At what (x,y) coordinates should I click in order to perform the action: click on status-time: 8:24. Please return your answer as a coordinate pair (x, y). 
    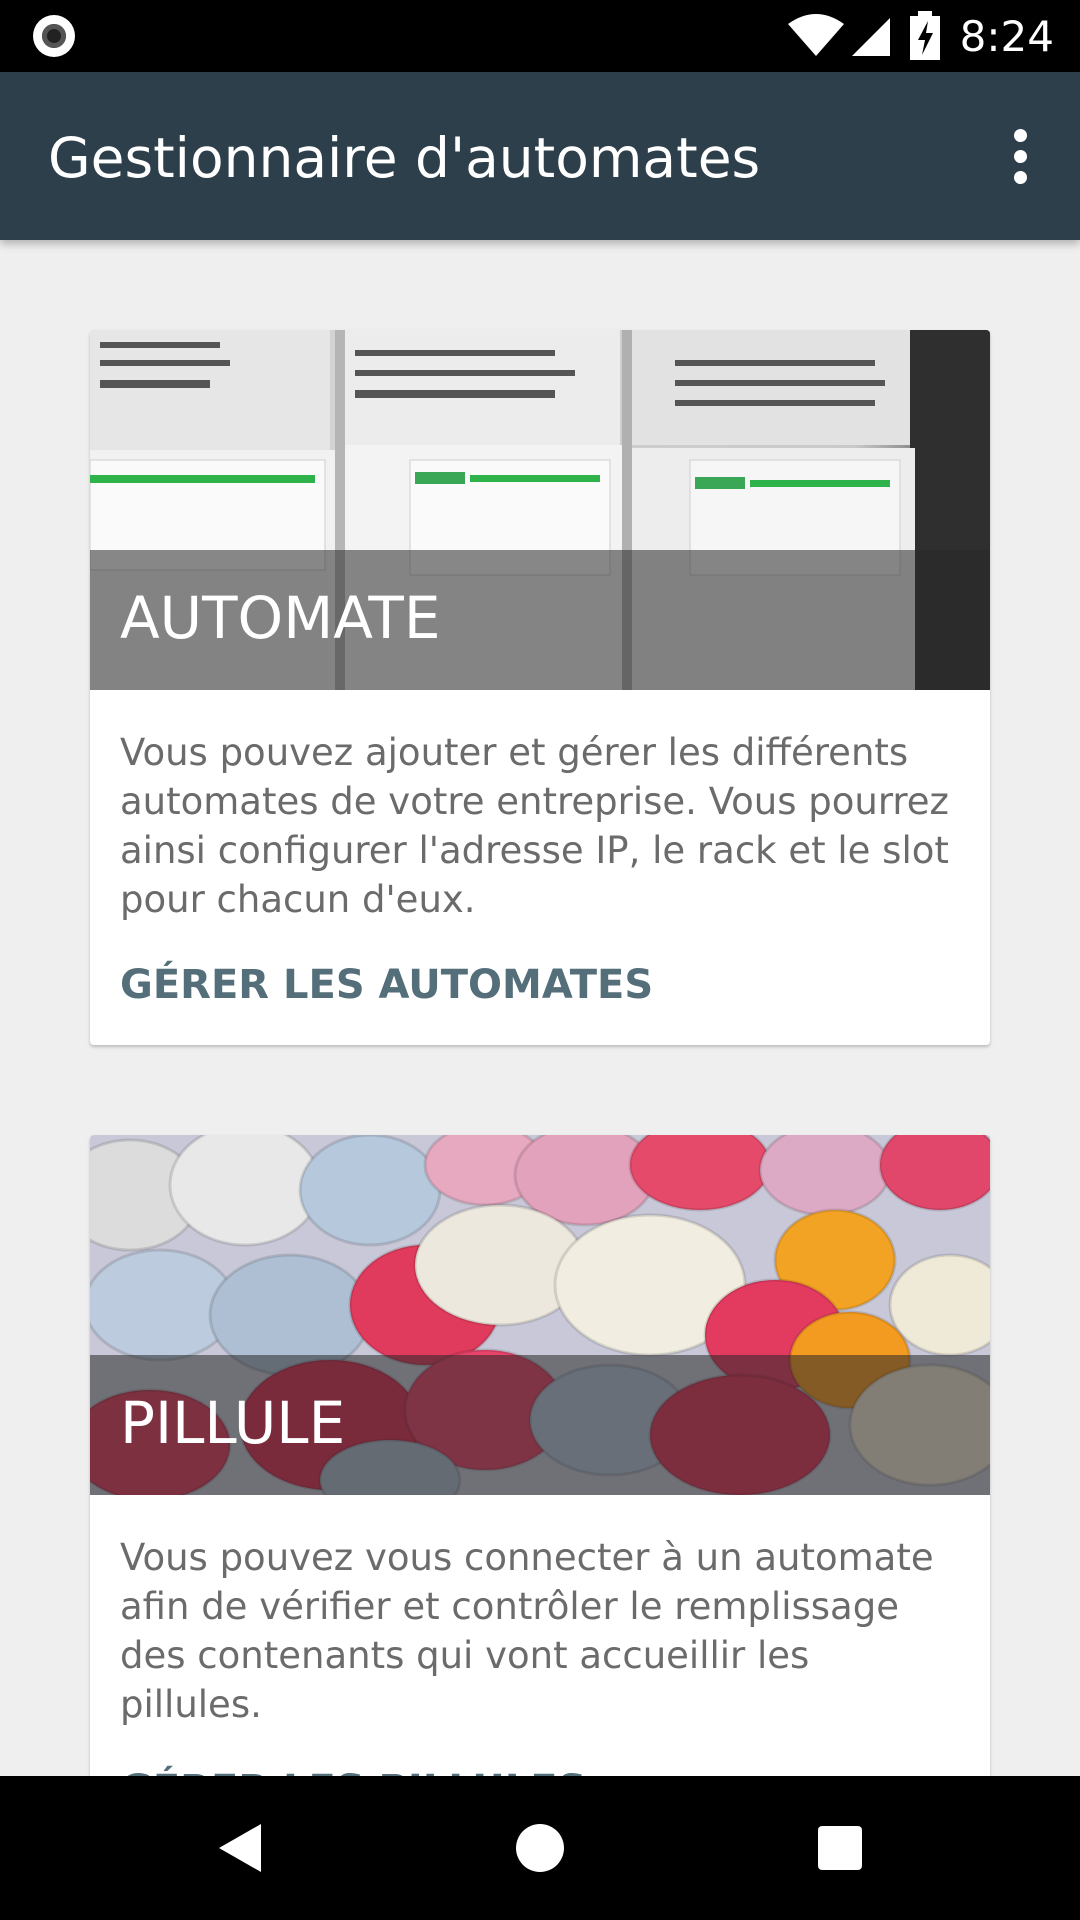
    Looking at the image, I should click on (1006, 36).